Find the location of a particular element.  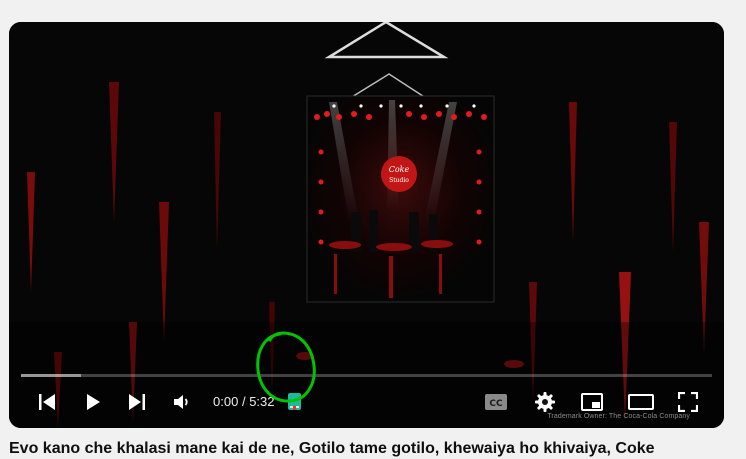

stage-logo-line1: Coke is located at coordinates (399, 169).